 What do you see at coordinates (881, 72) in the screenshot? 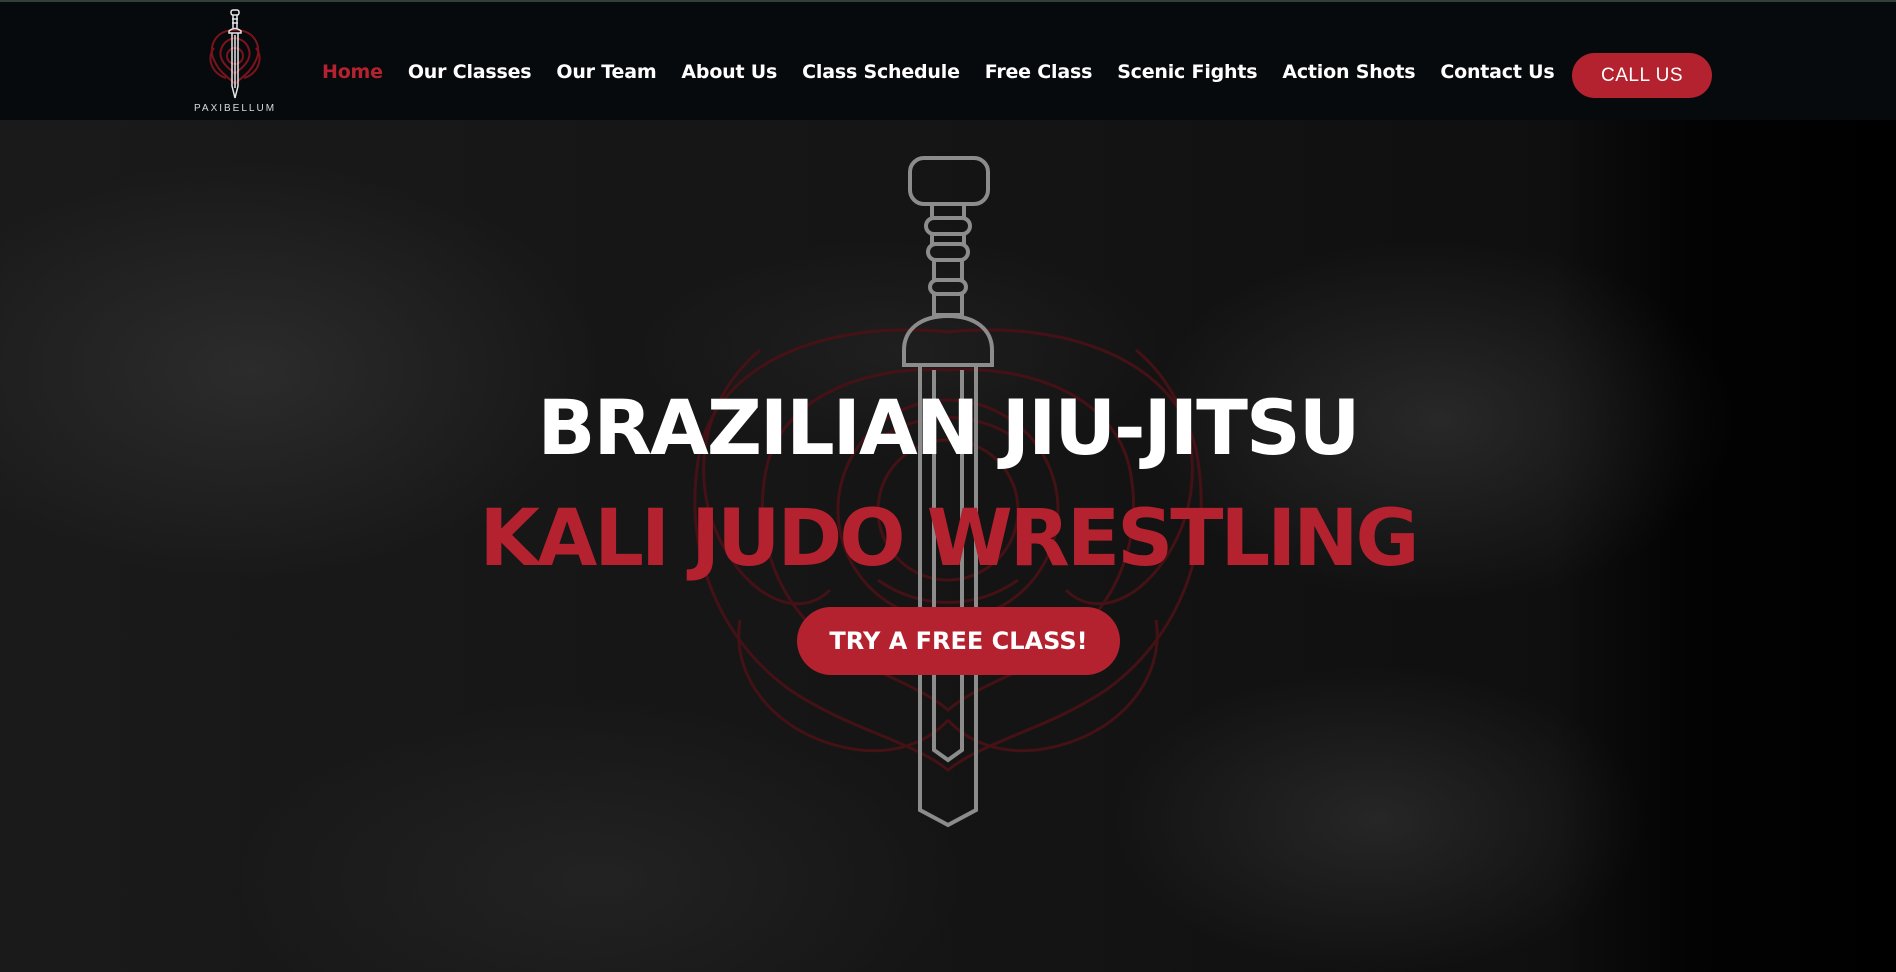
I see `nav-class-schedule: Class Schedule` at bounding box center [881, 72].